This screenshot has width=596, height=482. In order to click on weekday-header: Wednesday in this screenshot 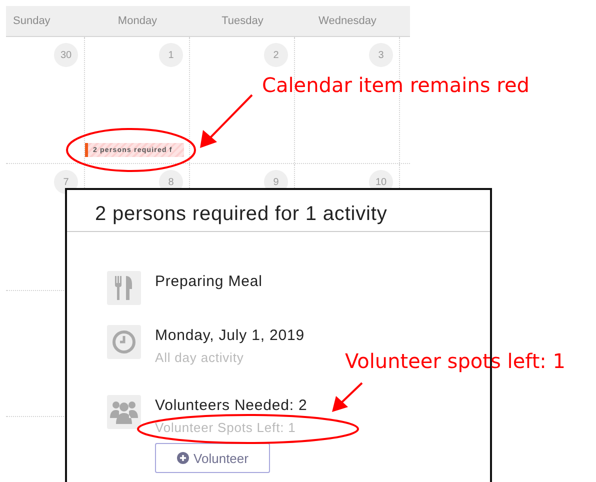, I will do `click(348, 21)`.